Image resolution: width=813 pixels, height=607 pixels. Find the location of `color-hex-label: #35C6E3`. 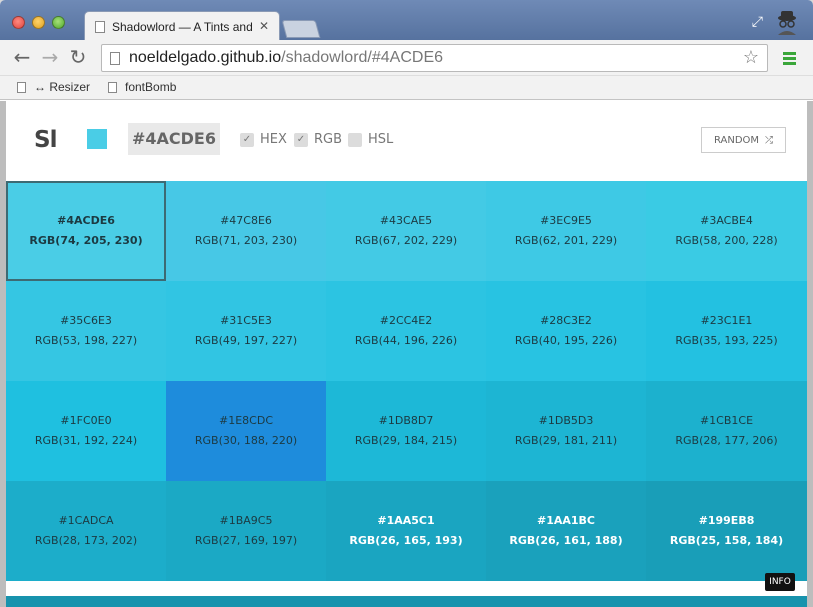

color-hex-label: #35C6E3 is located at coordinates (86, 320).